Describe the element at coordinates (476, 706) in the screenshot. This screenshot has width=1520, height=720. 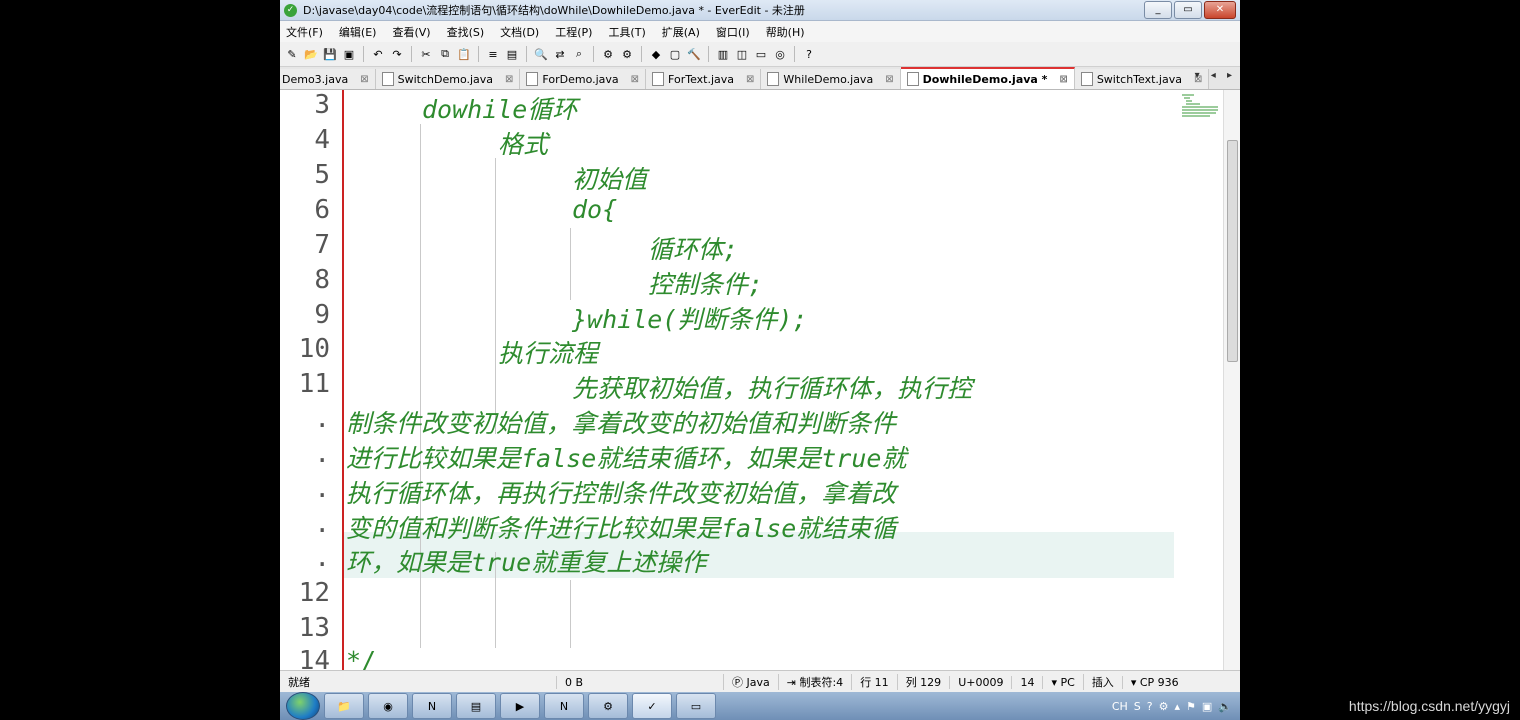
I see `notepad-taskbar-button: ▤` at that location.